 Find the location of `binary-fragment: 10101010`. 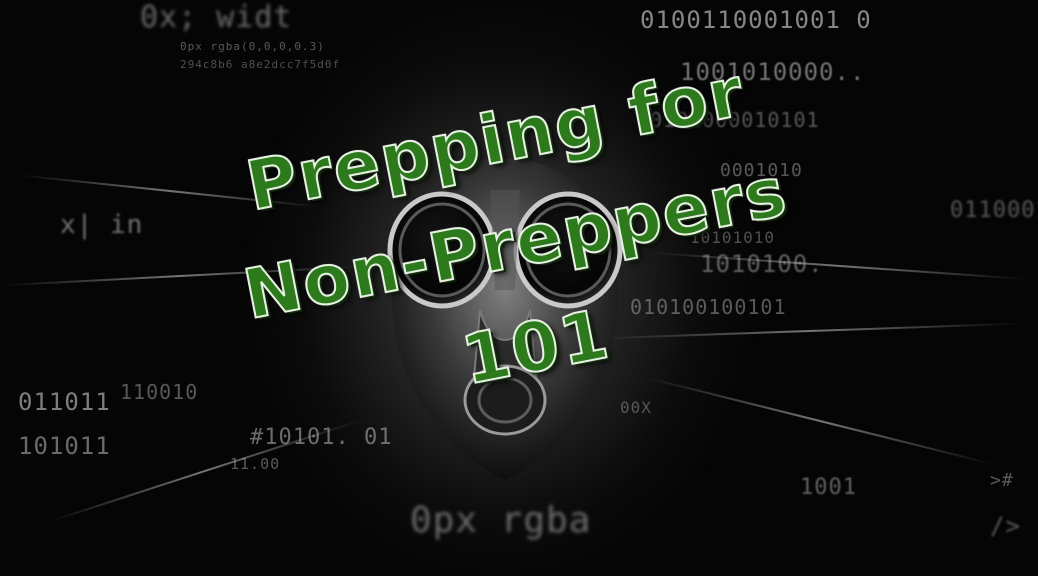

binary-fragment: 10101010 is located at coordinates (733, 237).